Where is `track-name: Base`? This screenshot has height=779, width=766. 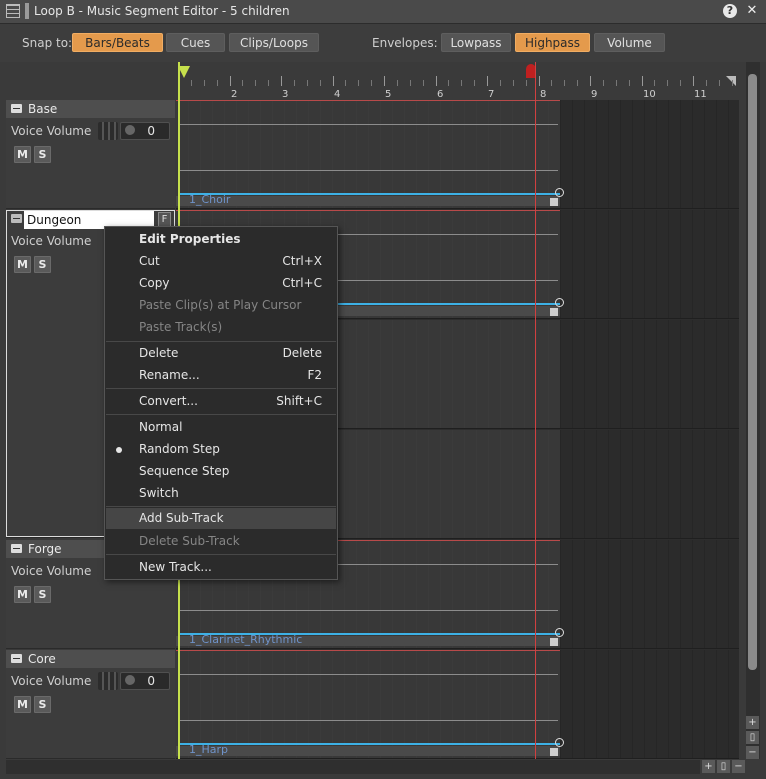
track-name: Base is located at coordinates (43, 109).